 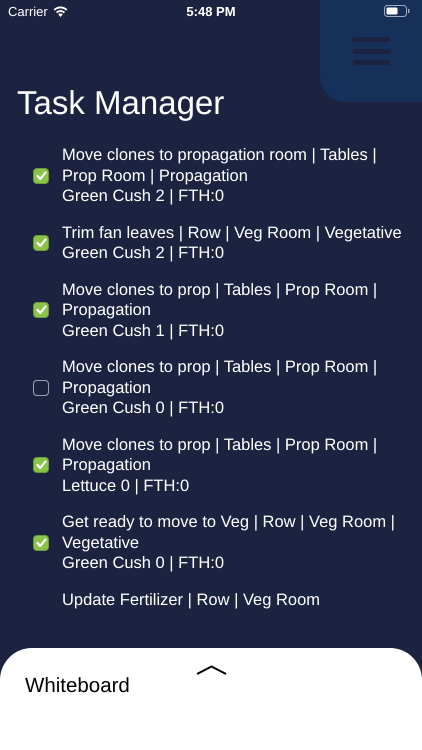 I want to click on task-title: Get ready to move to Veg | Row | Veg Room | Vegetative, so click(x=229, y=532).